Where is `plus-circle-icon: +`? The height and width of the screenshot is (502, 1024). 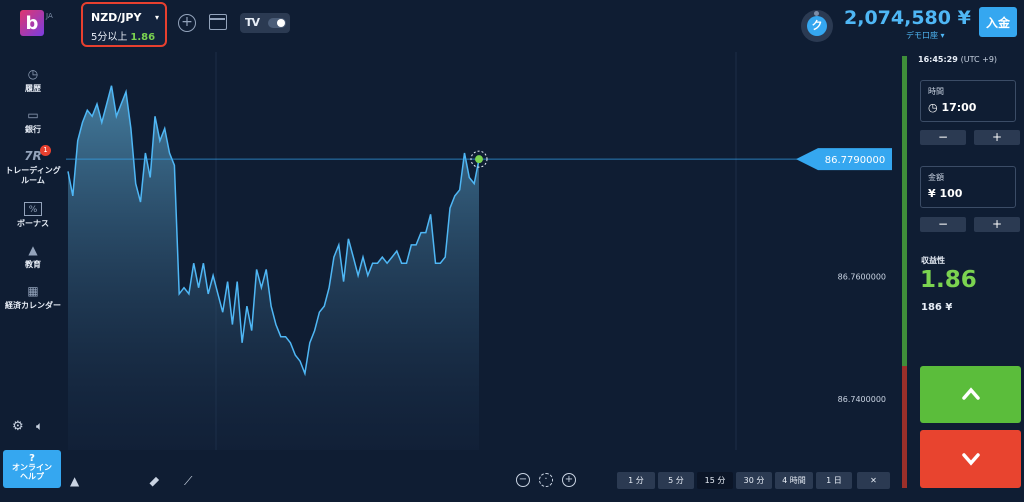 plus-circle-icon: + is located at coordinates (187, 23).